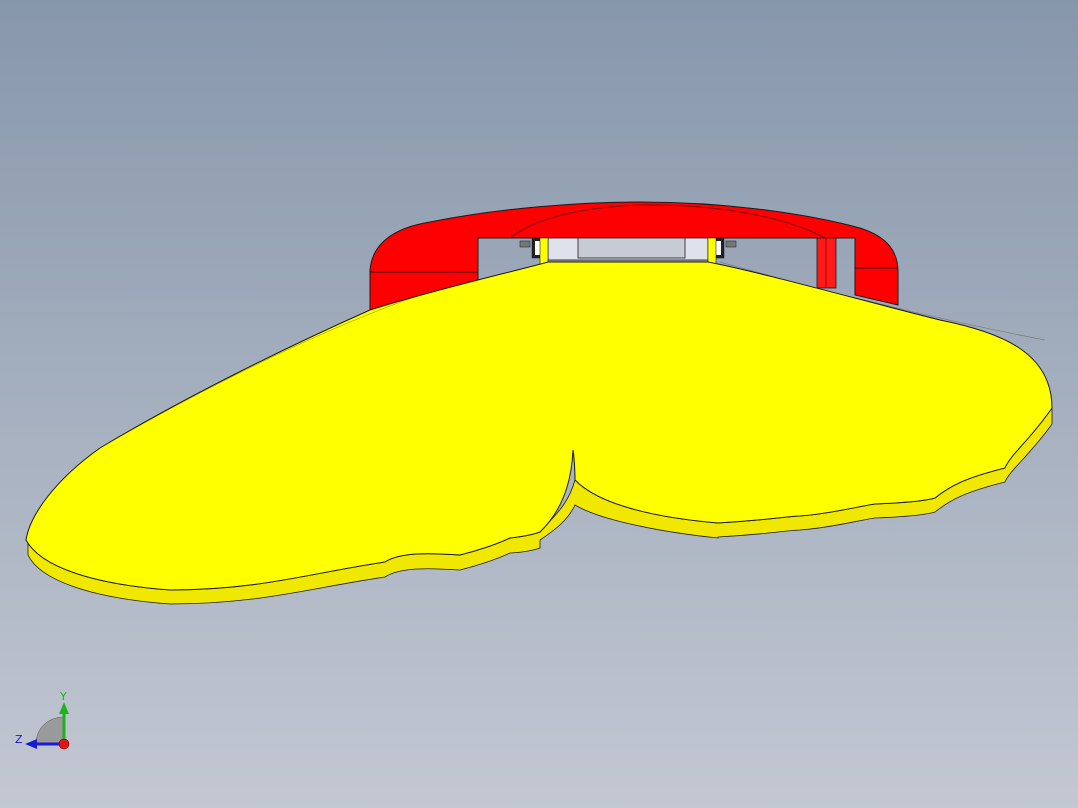 The image size is (1078, 808). Describe the element at coordinates (19, 739) in the screenshot. I see `triad-z-label: Z` at that location.